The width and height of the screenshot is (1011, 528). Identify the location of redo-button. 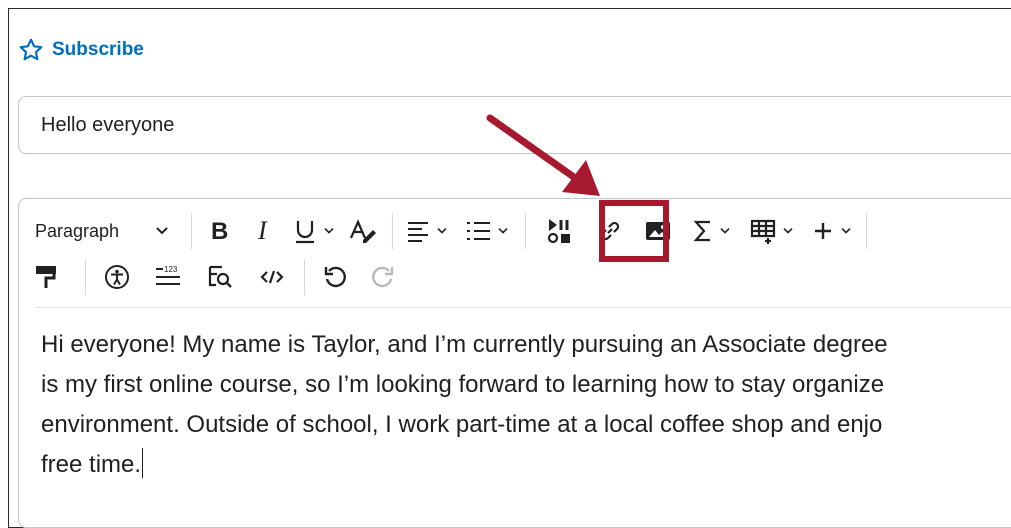
(383, 277).